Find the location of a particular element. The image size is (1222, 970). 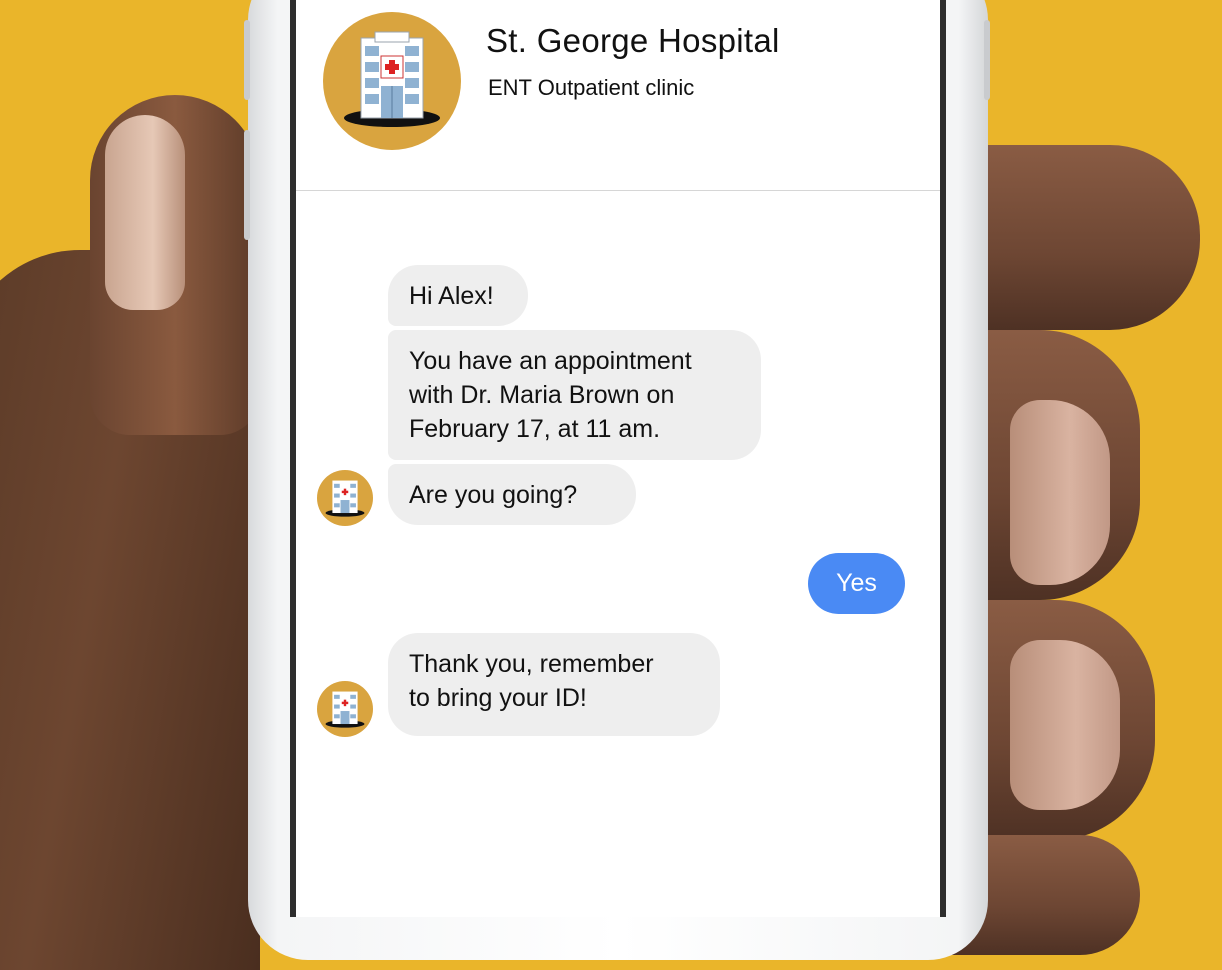

power-button is located at coordinates (987, 60).